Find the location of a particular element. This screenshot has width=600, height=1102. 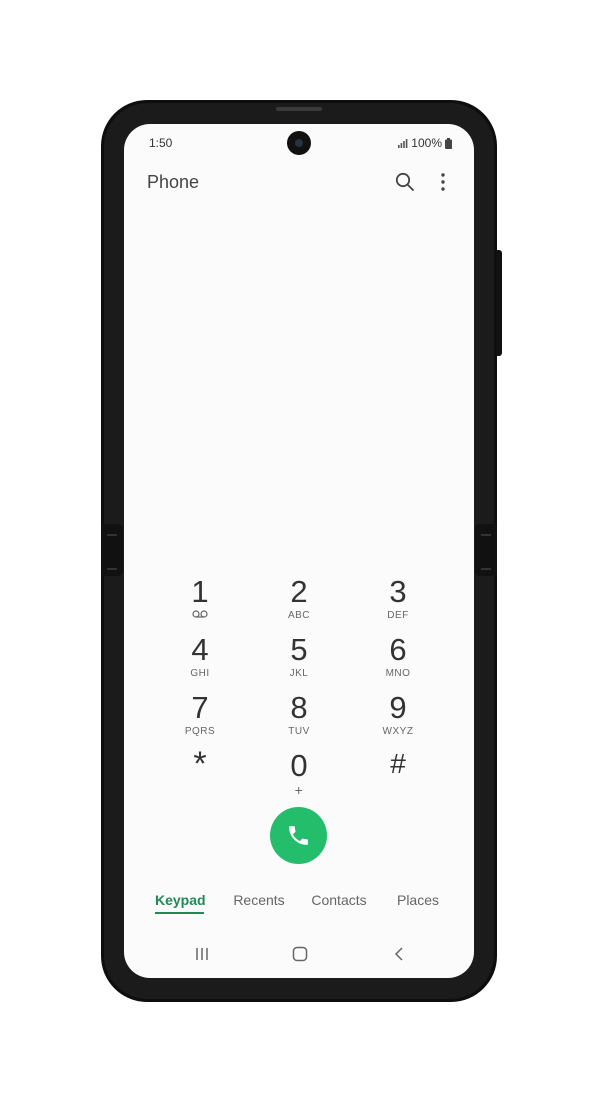

key-digit: 9 is located at coordinates (398, 707).